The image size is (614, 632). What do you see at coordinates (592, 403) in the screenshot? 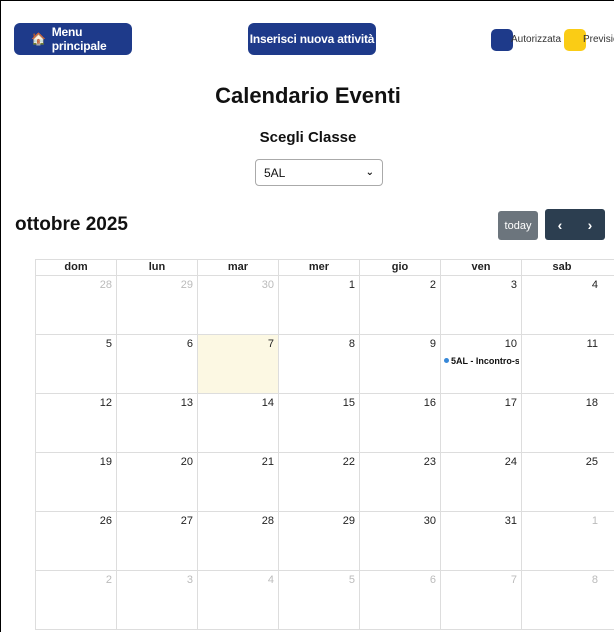
I see `day-number: 18` at bounding box center [592, 403].